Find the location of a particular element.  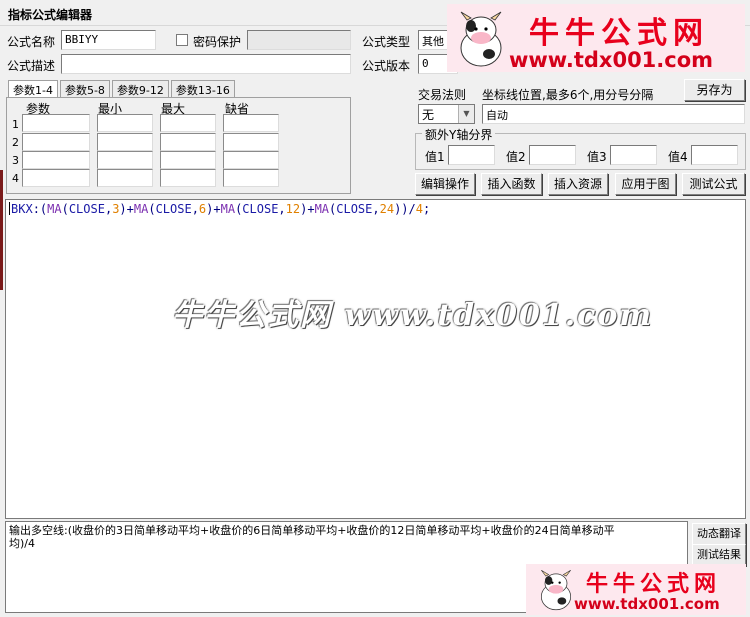

formula-desc-label: 公式描述 is located at coordinates (31, 66).